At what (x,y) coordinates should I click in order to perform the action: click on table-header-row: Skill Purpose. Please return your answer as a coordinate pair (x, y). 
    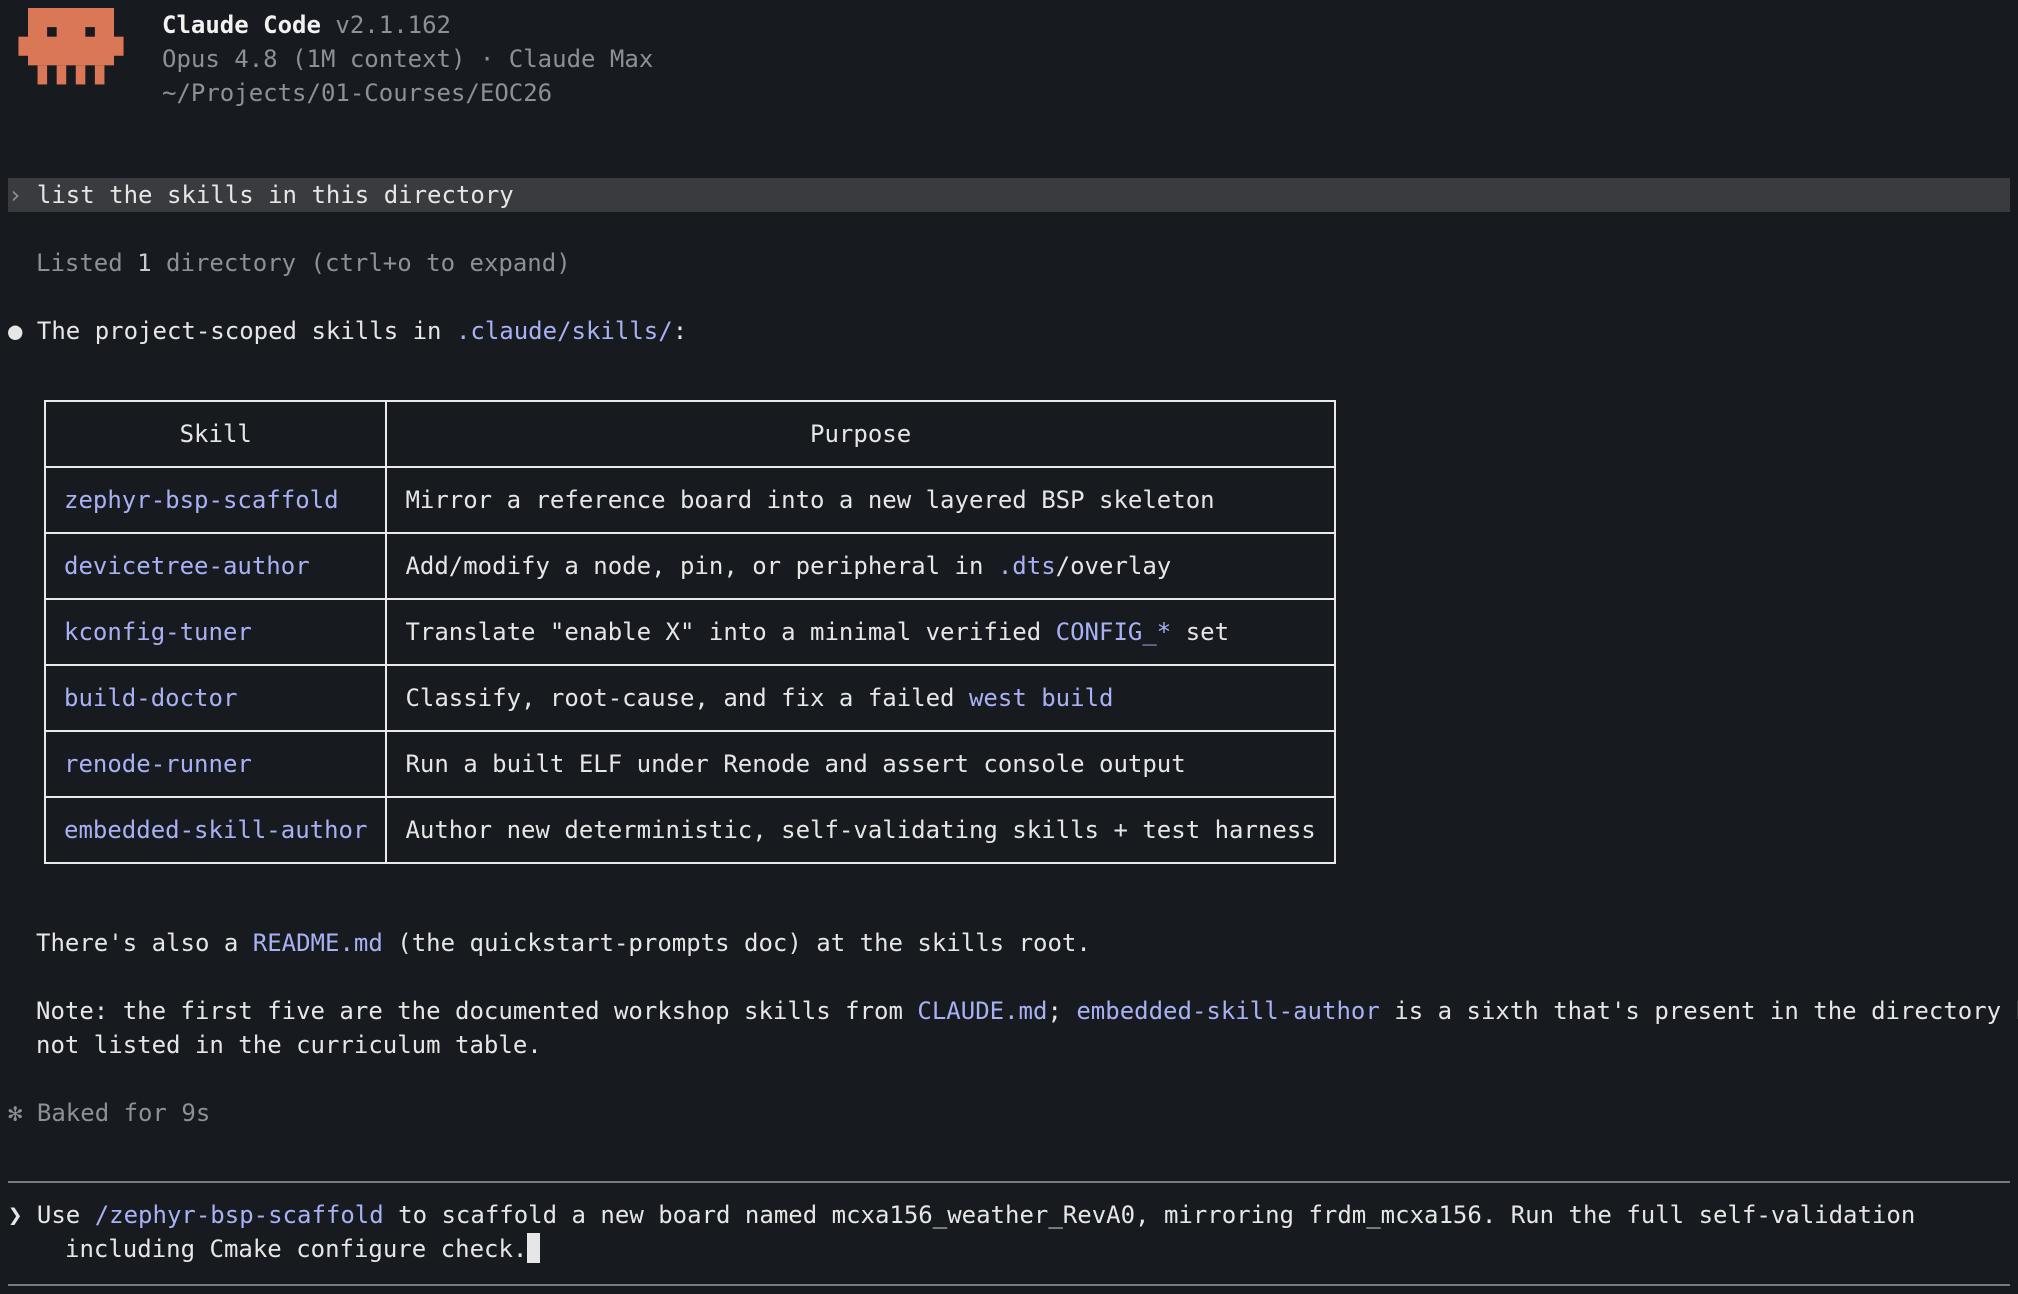
    Looking at the image, I should click on (689, 434).